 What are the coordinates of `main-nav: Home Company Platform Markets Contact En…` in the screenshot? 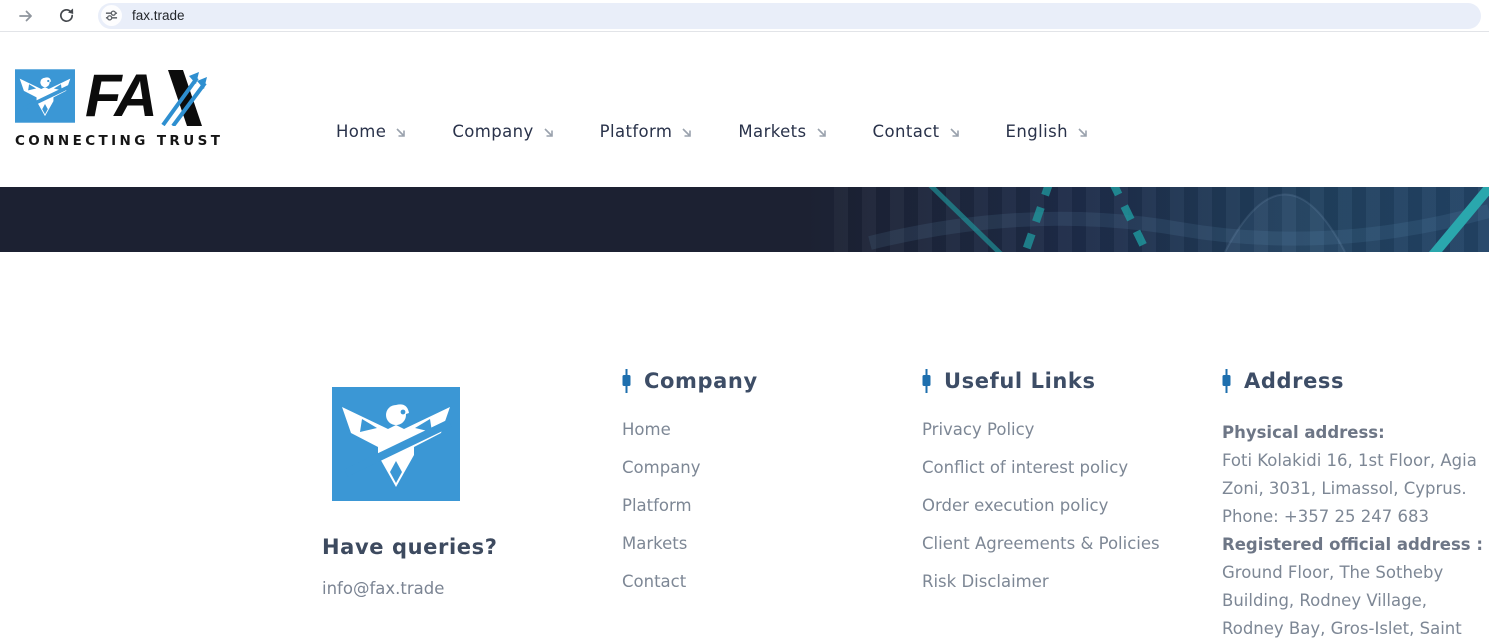 It's located at (735, 131).